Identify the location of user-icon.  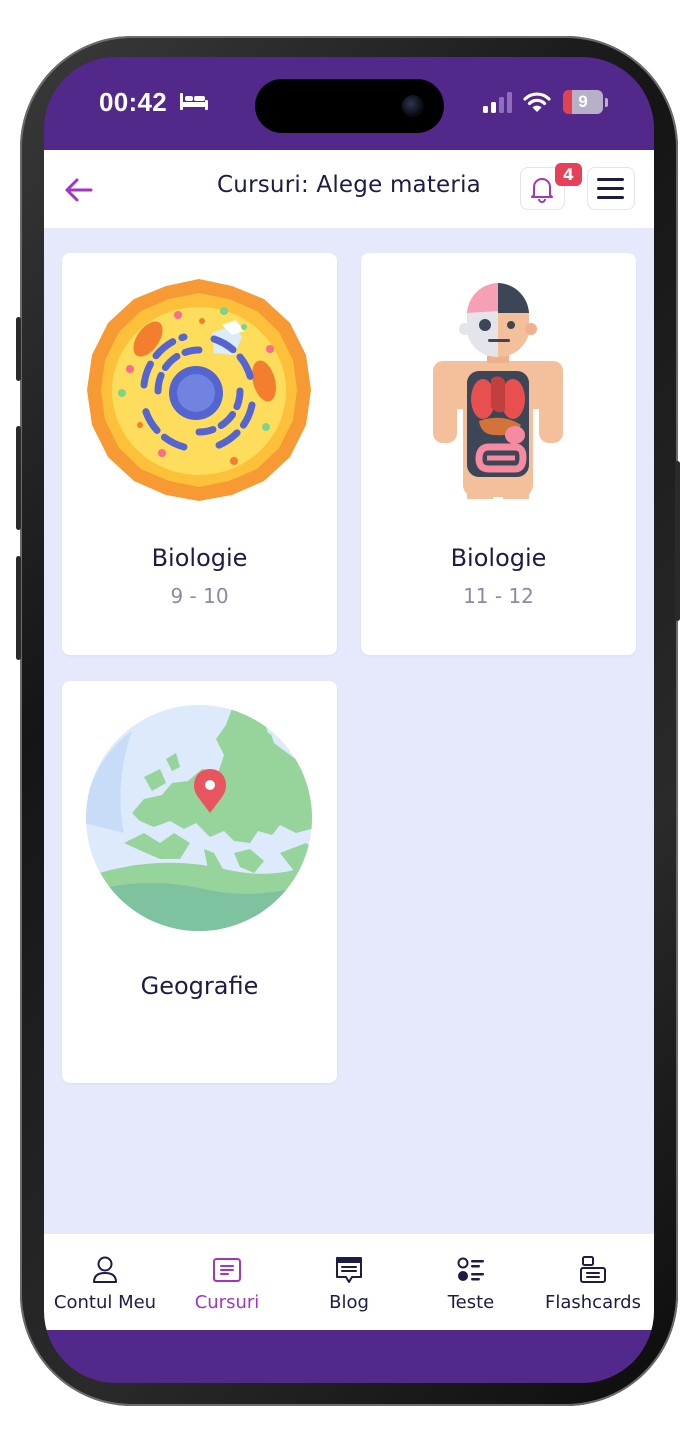
(105, 1269).